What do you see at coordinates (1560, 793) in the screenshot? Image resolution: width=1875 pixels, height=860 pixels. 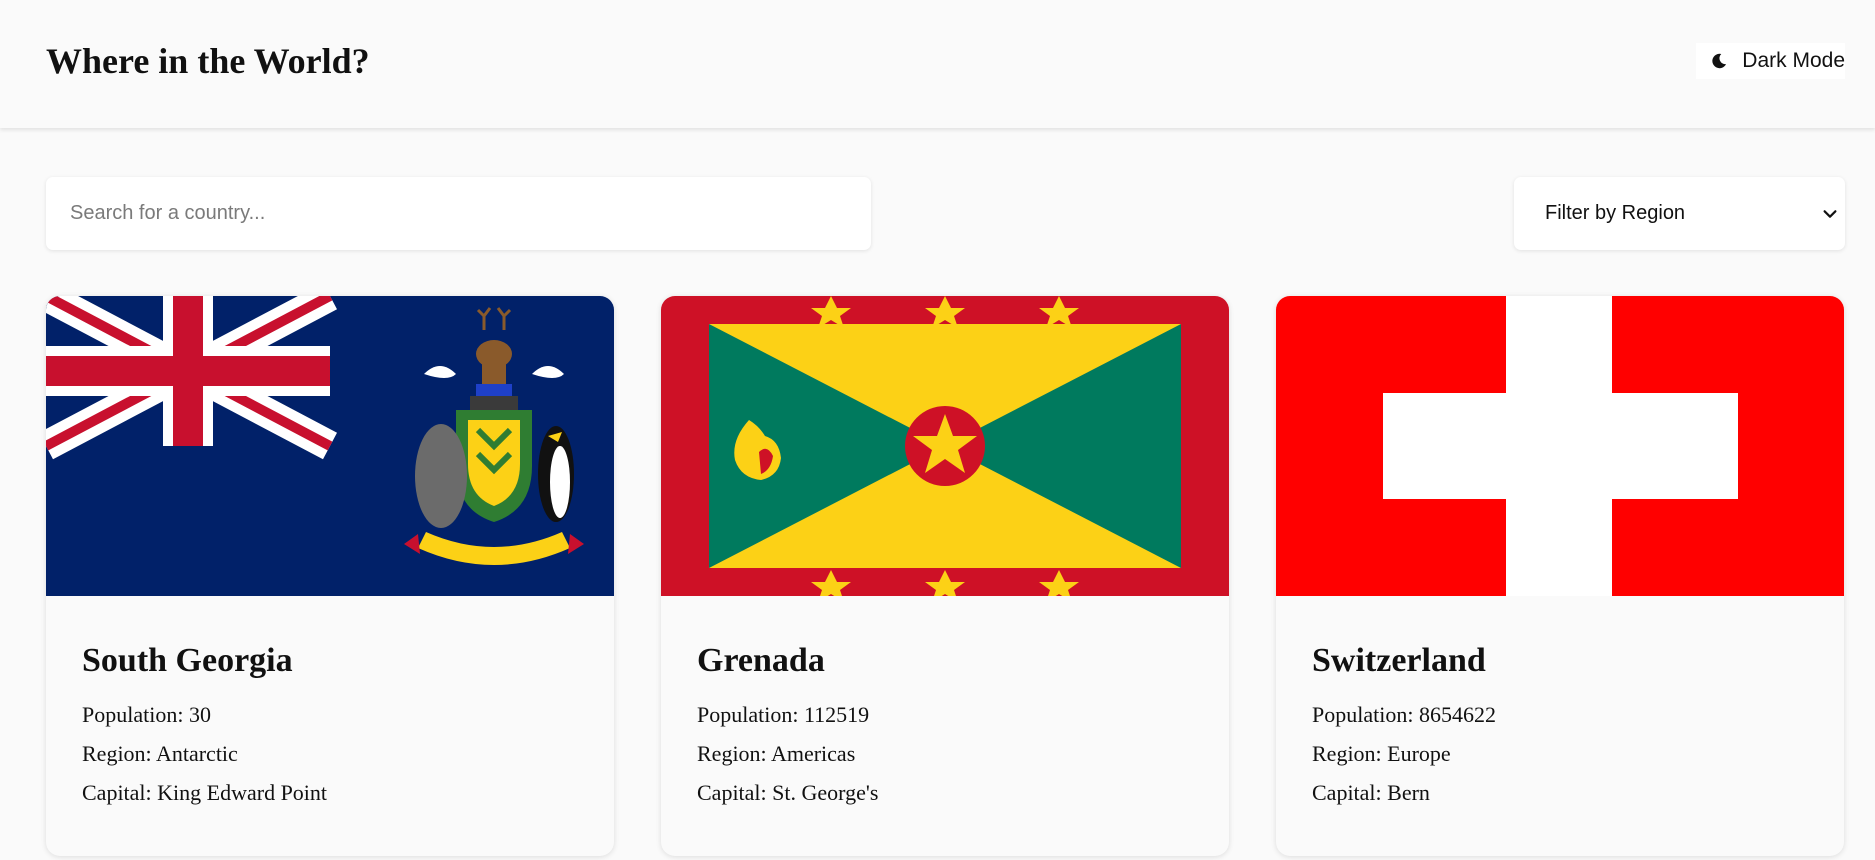 I see `capital-row: Capital: Bern` at bounding box center [1560, 793].